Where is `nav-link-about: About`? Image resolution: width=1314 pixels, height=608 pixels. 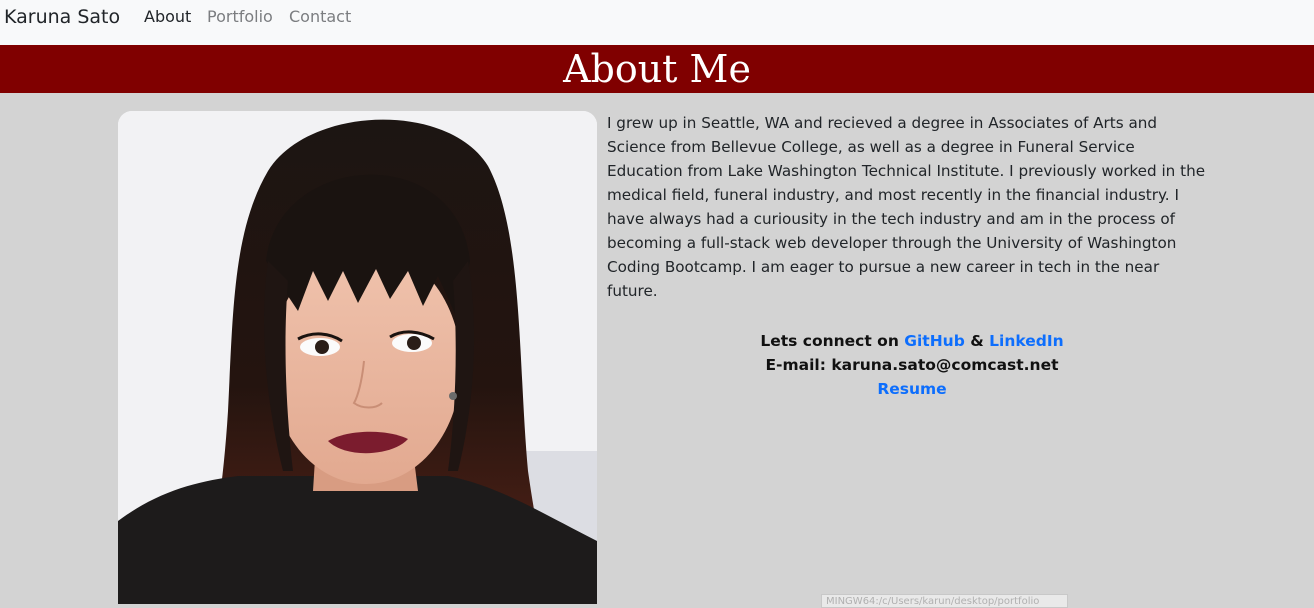
nav-link-about: About is located at coordinates (167, 17).